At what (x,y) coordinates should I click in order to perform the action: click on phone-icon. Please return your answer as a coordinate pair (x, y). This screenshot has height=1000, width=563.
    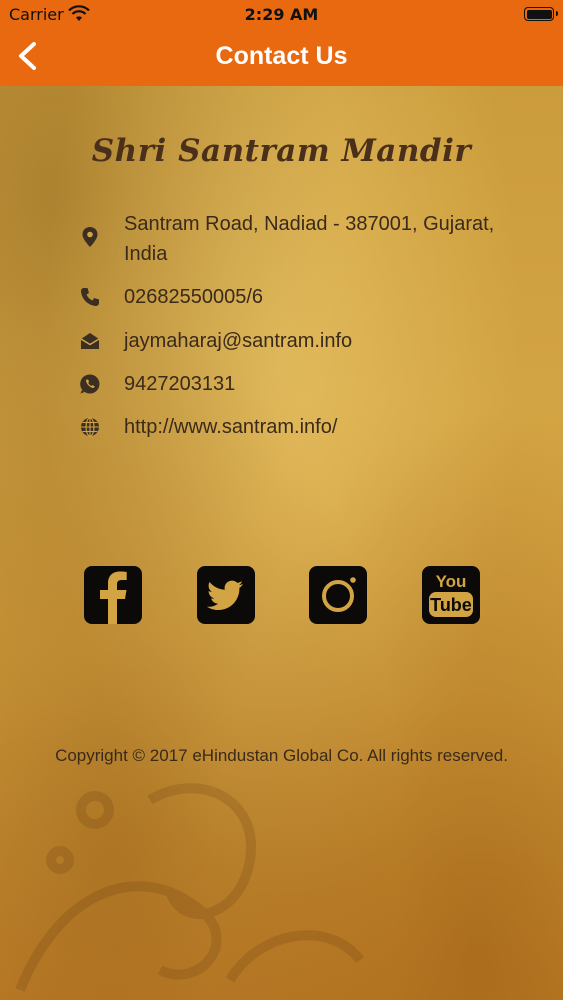
    Looking at the image, I should click on (90, 297).